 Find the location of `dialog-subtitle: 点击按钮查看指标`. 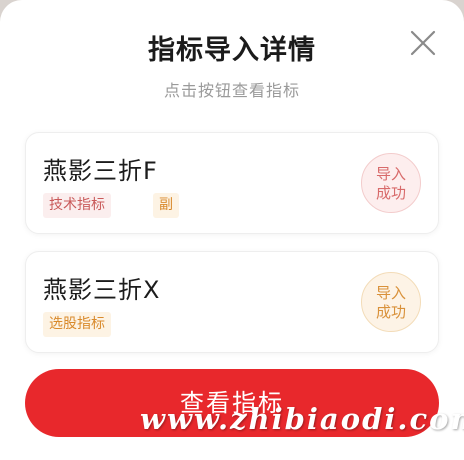

dialog-subtitle: 点击按钮查看指标 is located at coordinates (231, 90).